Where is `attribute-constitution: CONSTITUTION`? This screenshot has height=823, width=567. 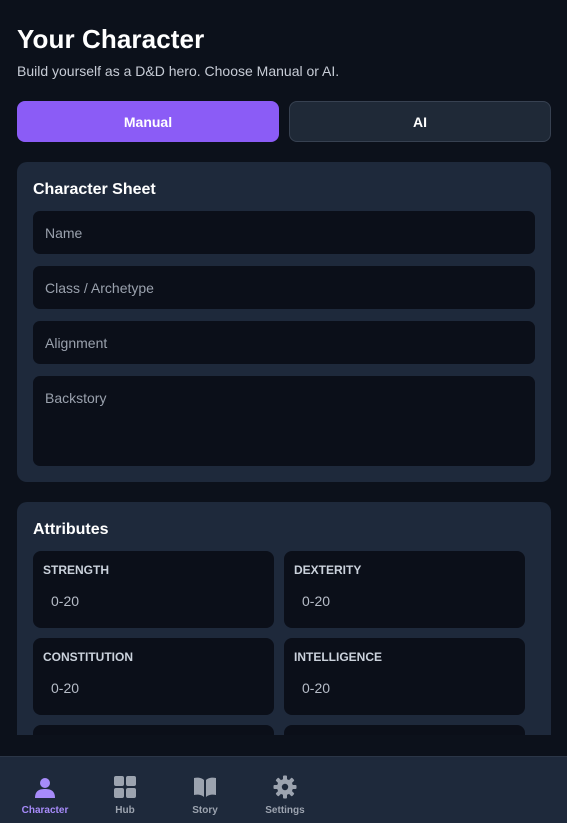
attribute-constitution: CONSTITUTION is located at coordinates (153, 676).